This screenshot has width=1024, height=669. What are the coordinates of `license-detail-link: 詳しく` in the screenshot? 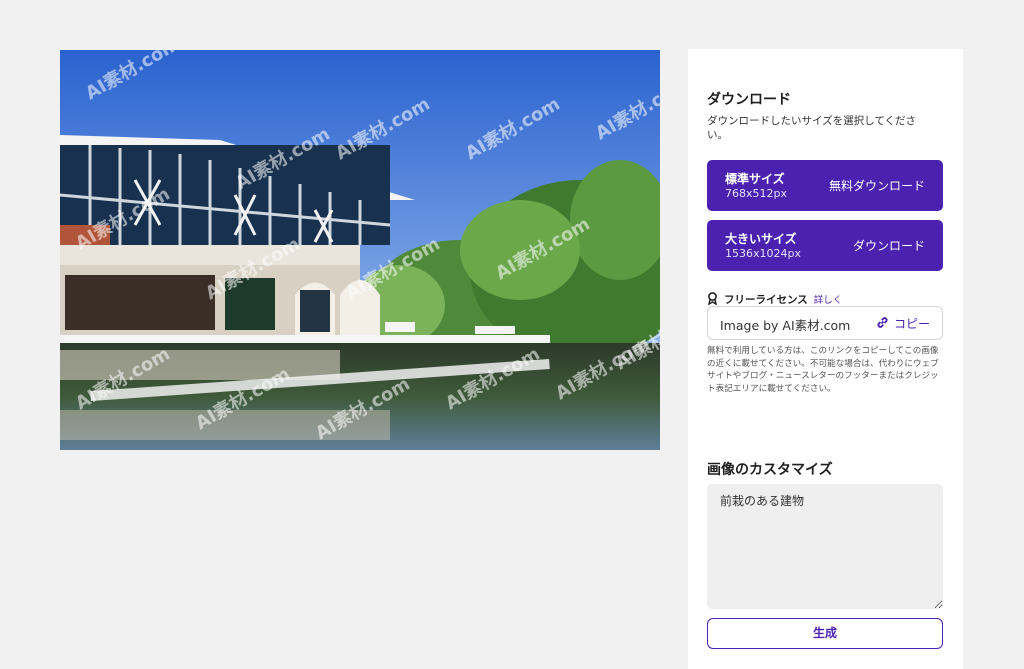 It's located at (828, 299).